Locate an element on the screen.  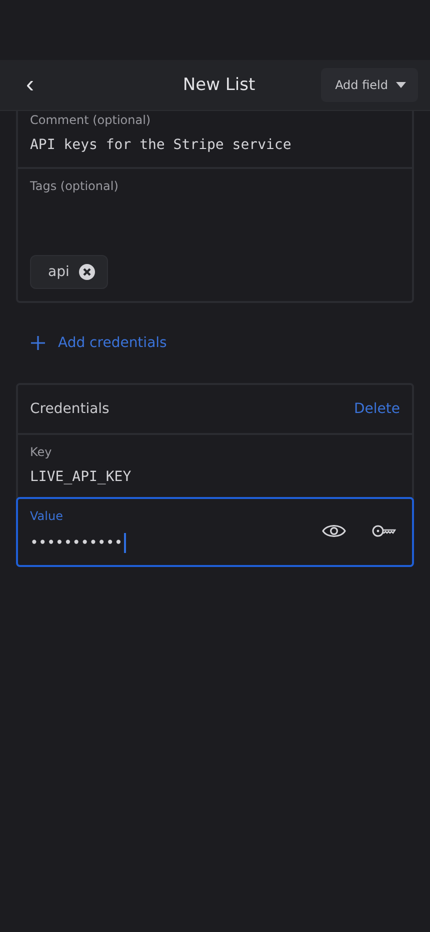
plus-icon is located at coordinates (38, 343).